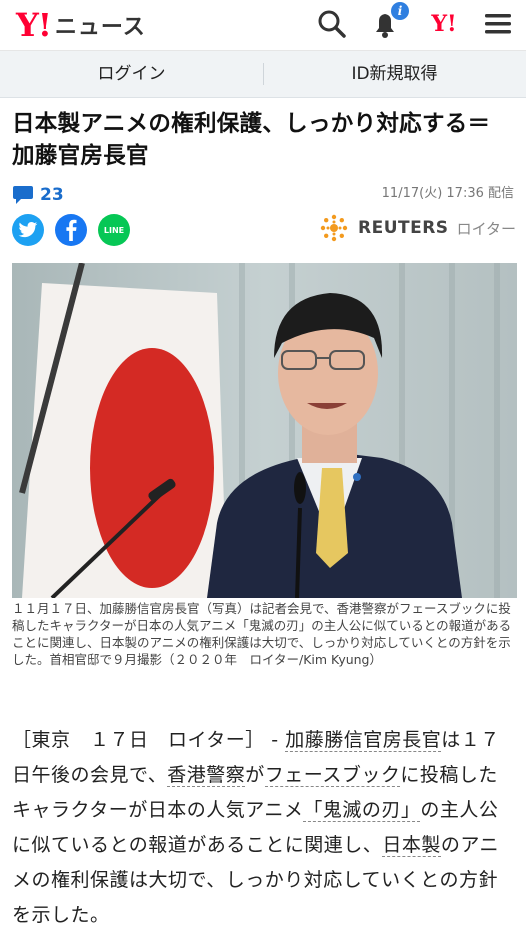  I want to click on line-icon: LINE, so click(114, 230).